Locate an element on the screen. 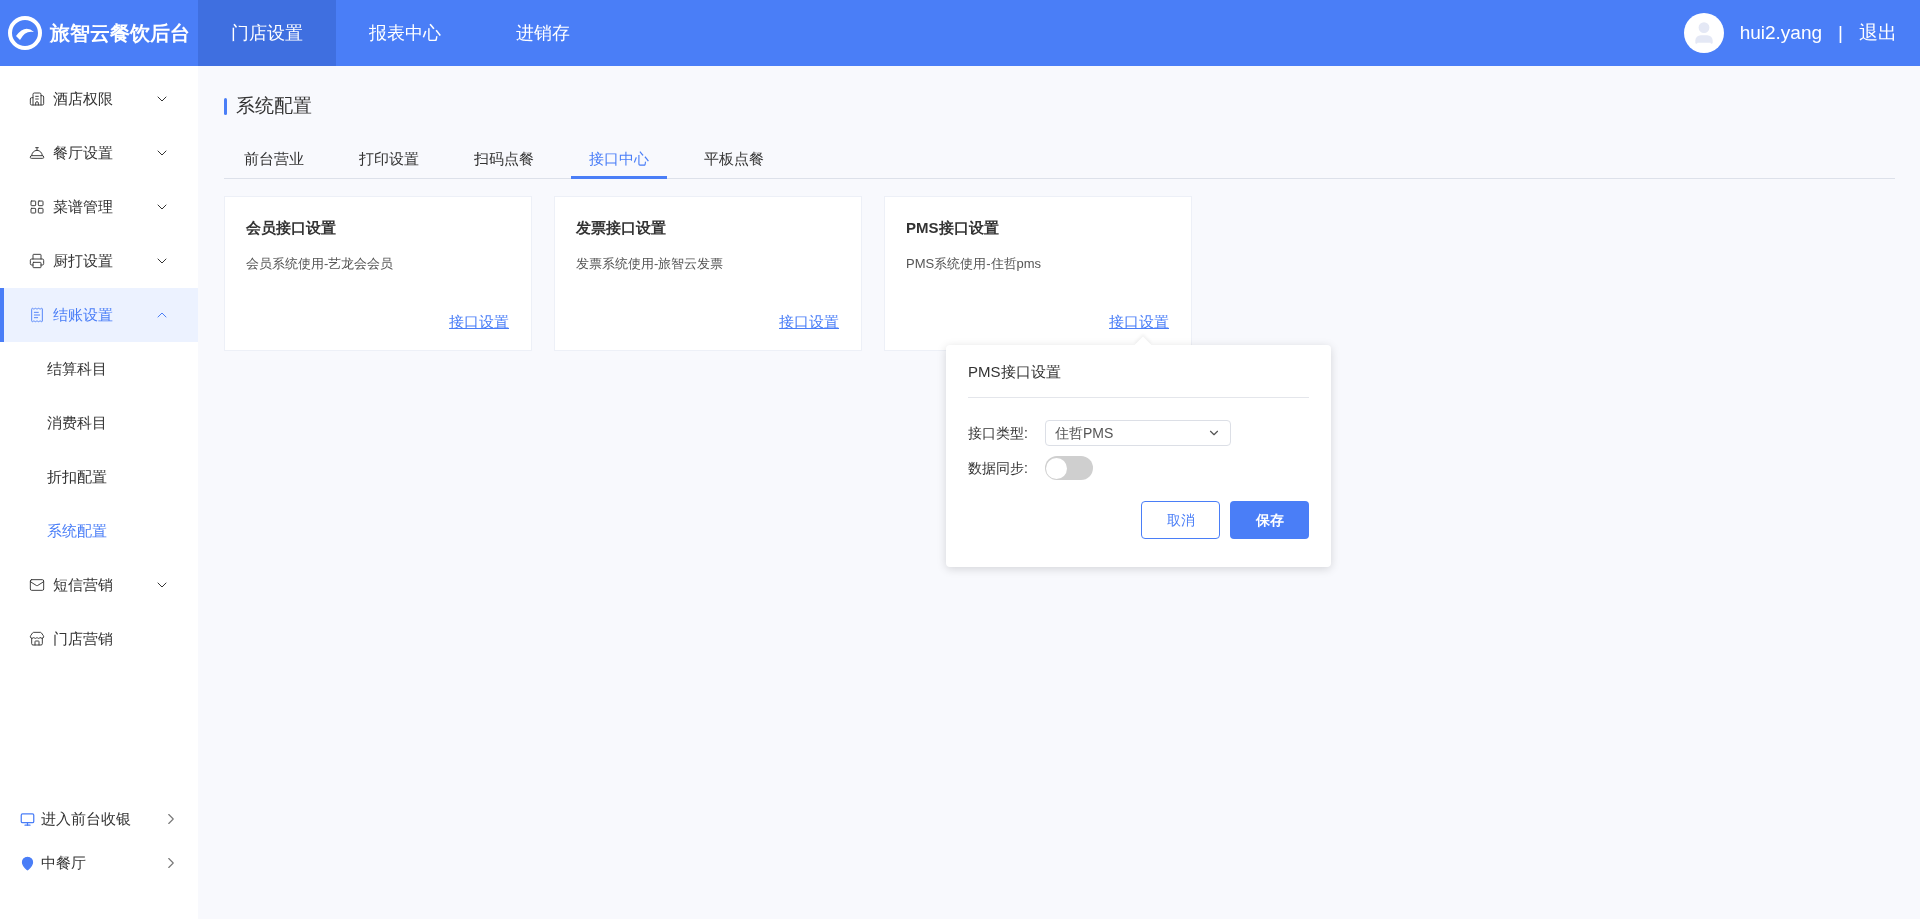  card-title: 发票接口设置 is located at coordinates (621, 227).